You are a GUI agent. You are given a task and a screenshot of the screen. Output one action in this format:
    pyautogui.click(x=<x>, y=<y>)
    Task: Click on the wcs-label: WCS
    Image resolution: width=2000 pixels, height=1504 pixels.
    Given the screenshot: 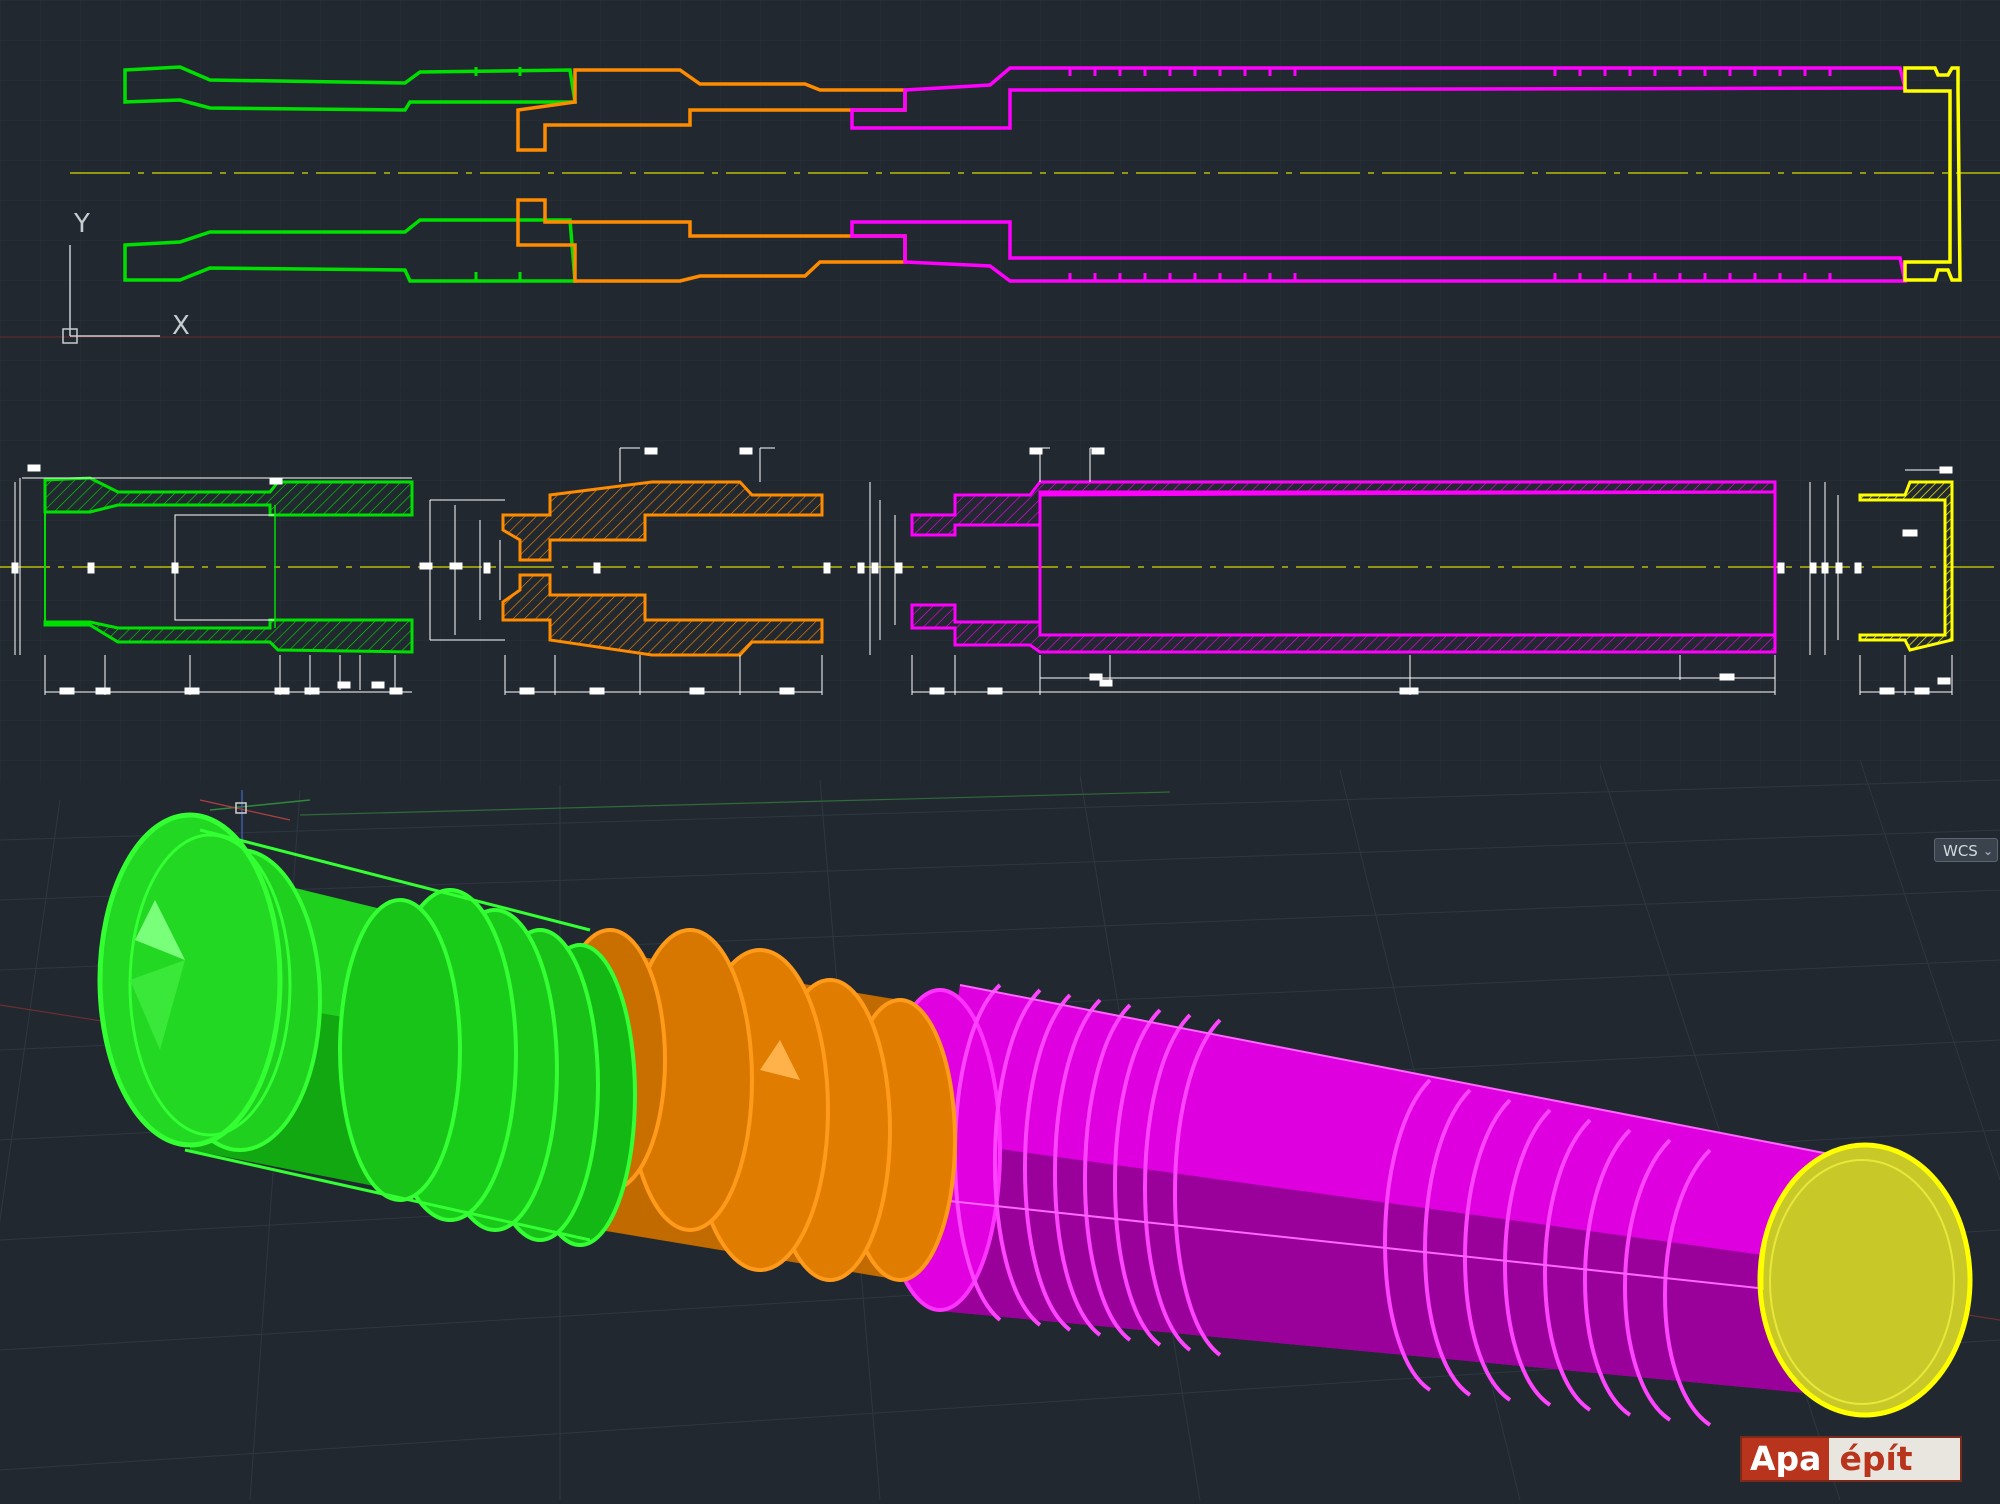 What is the action you would take?
    pyautogui.click(x=1960, y=851)
    